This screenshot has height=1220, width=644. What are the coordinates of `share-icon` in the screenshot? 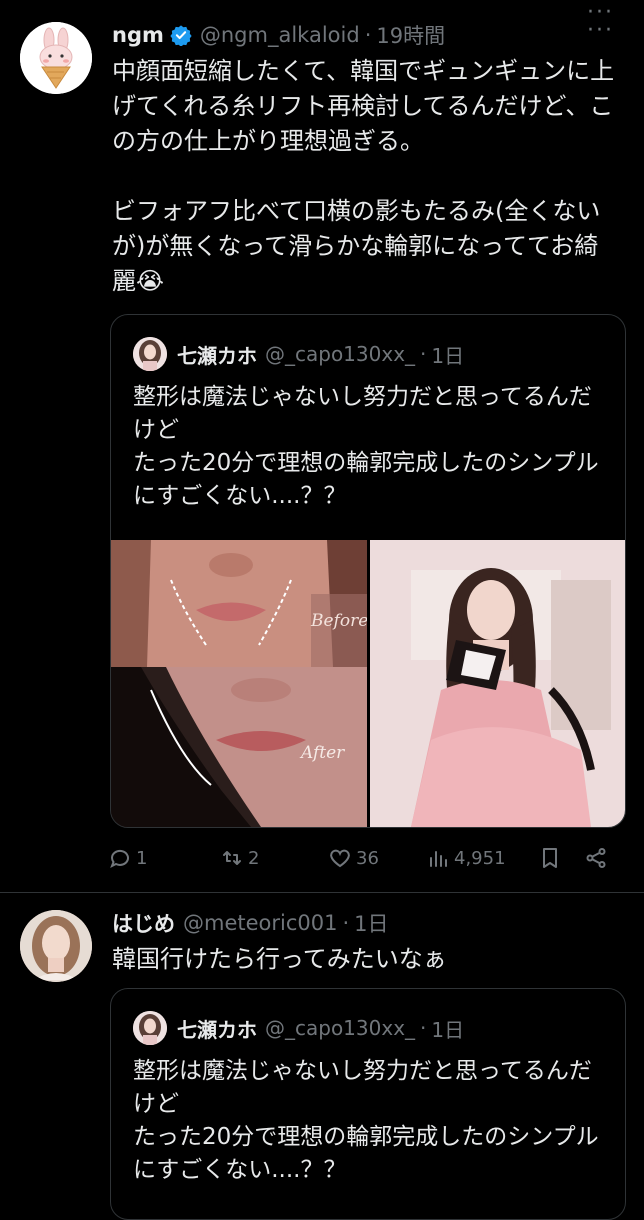 It's located at (596, 858).